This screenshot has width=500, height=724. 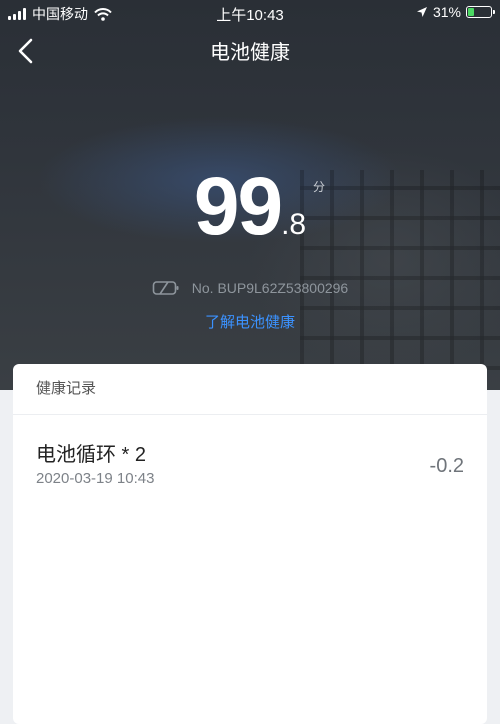 I want to click on battery-percent: 31%, so click(x=446, y=12).